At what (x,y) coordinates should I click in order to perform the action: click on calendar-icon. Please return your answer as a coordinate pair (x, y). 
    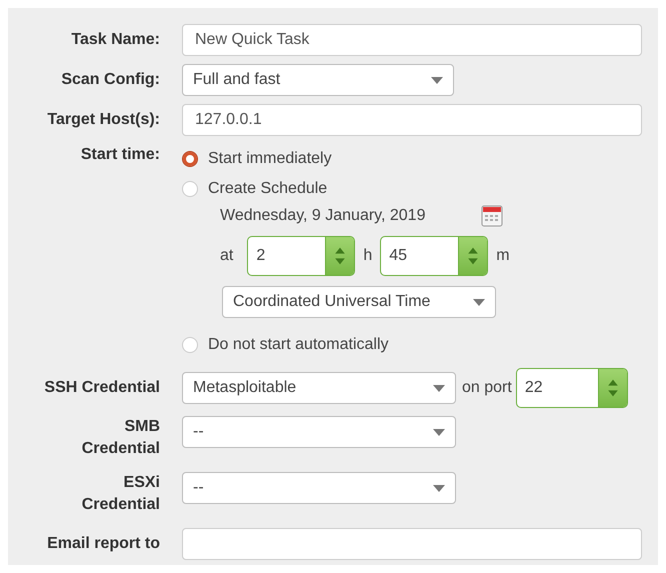
    Looking at the image, I should click on (492, 216).